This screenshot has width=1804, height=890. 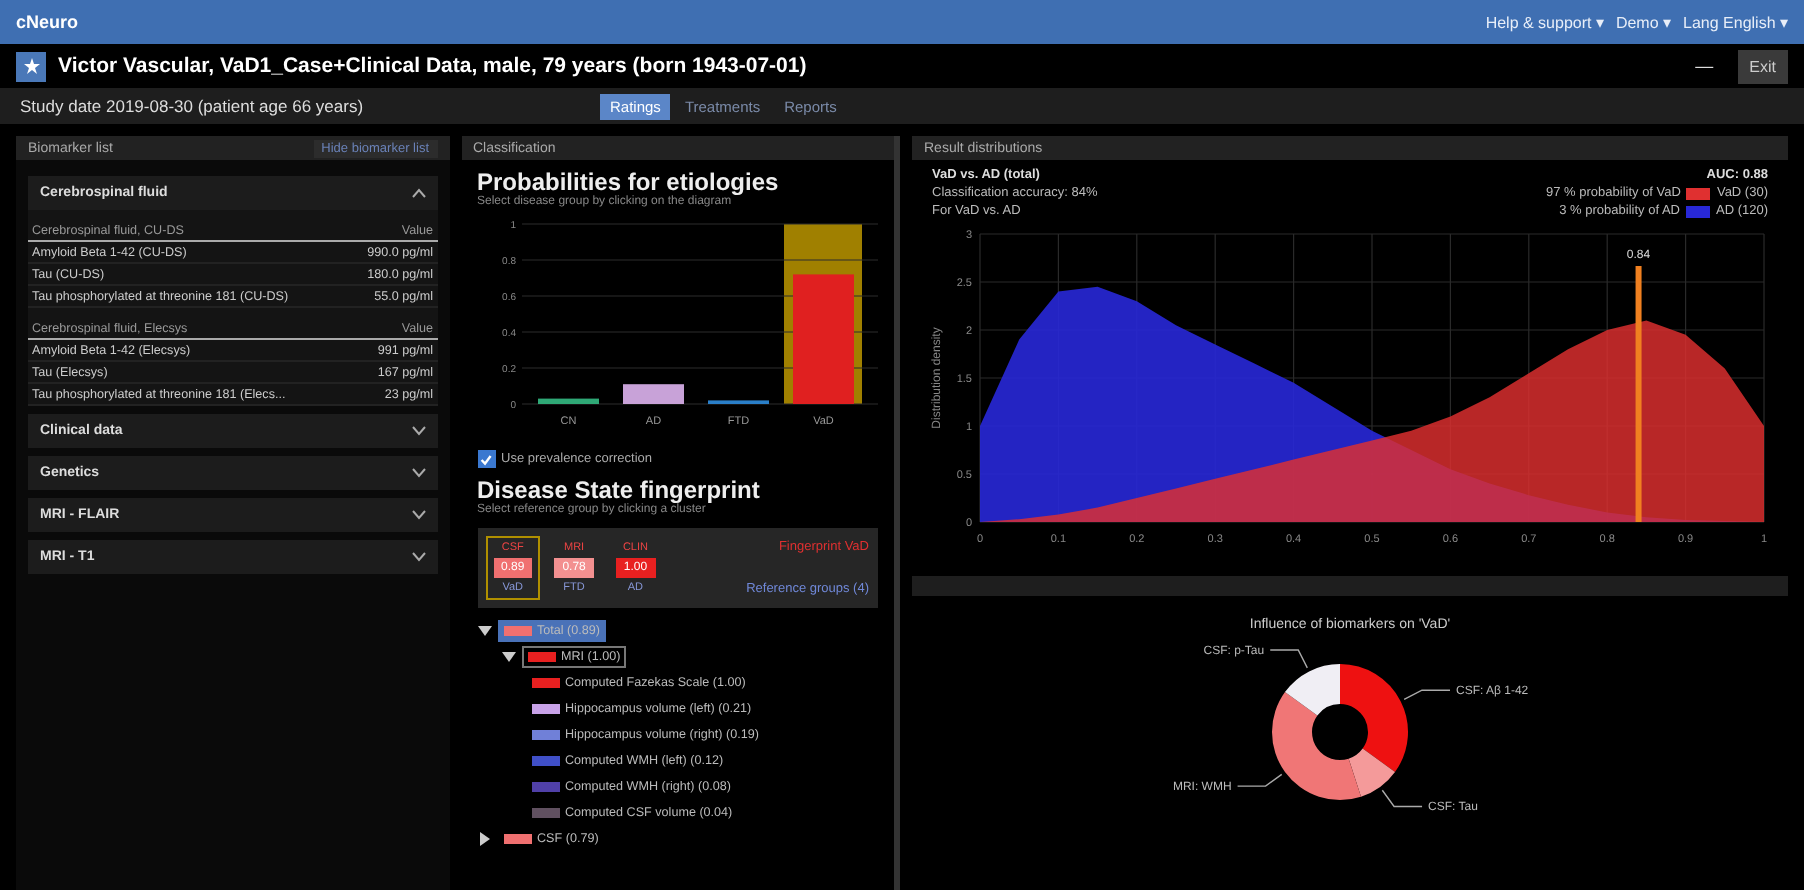 What do you see at coordinates (432, 66) in the screenshot?
I see `patient-title: Victor Vascular, VaD1_Case+Clinical Data, male, 79 years (born 1943-07-01)` at bounding box center [432, 66].